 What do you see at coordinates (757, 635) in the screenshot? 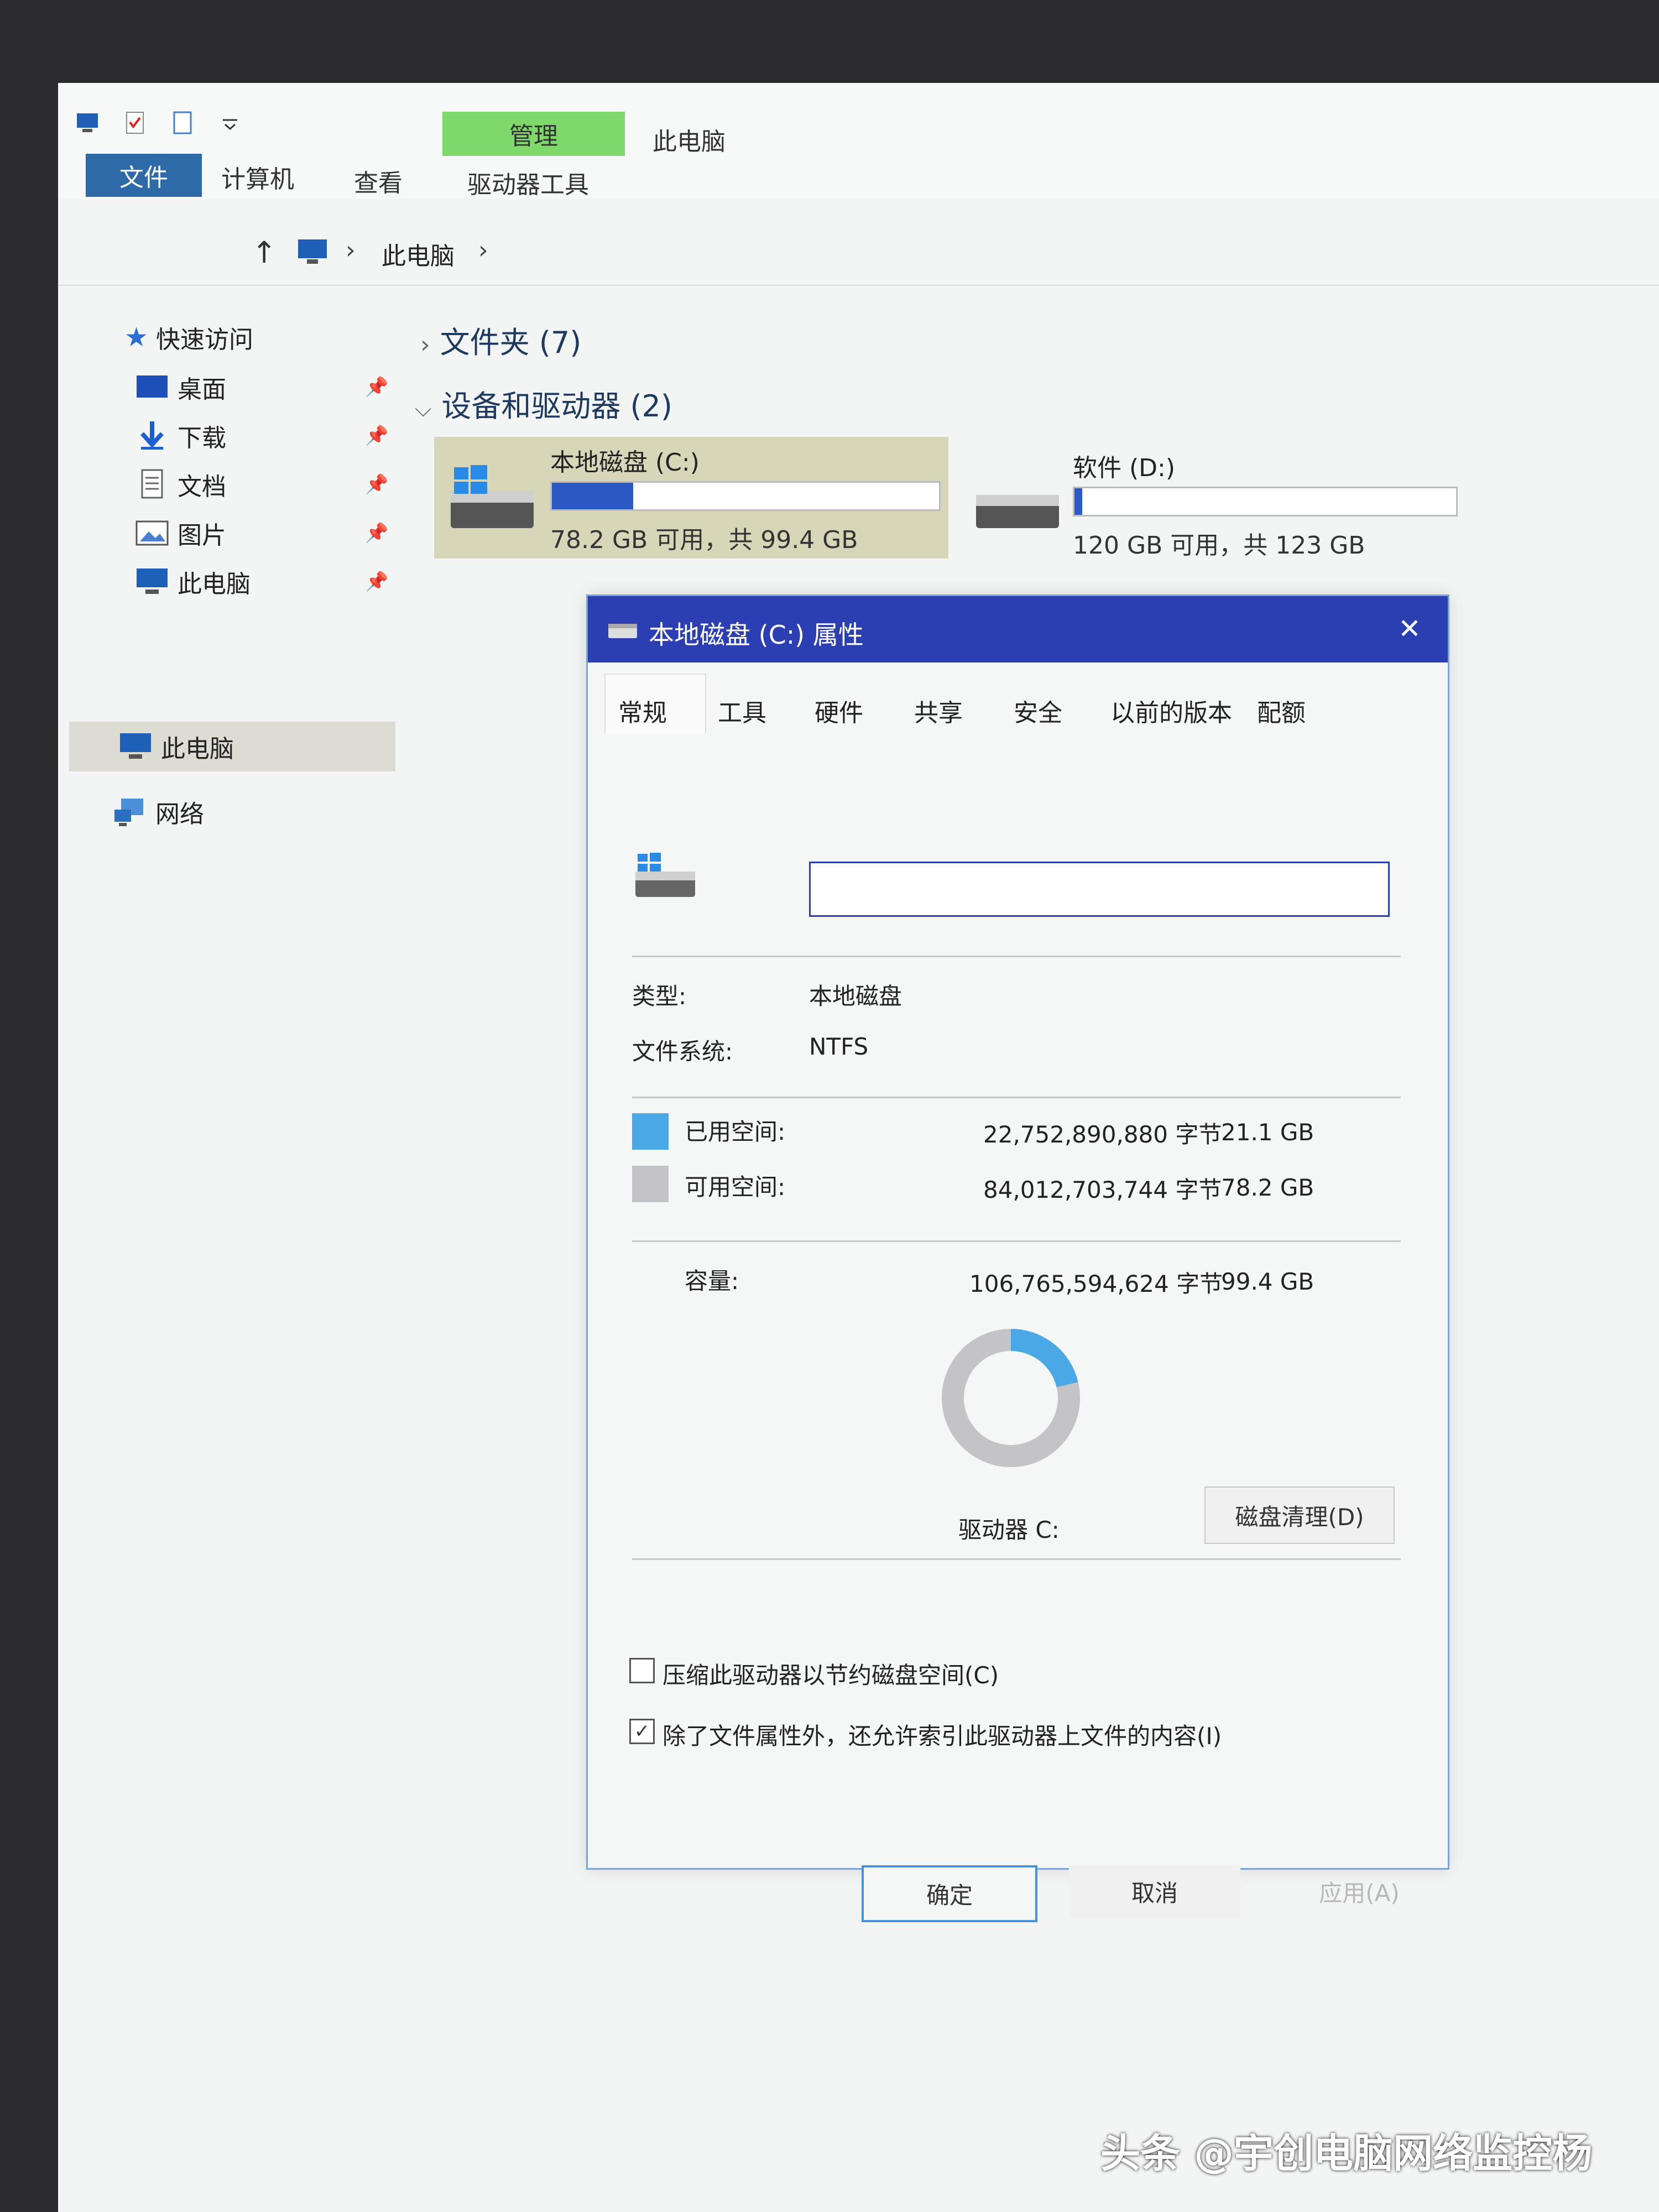
I see `dialog-title: 本地磁盘 (C:) 属性` at bounding box center [757, 635].